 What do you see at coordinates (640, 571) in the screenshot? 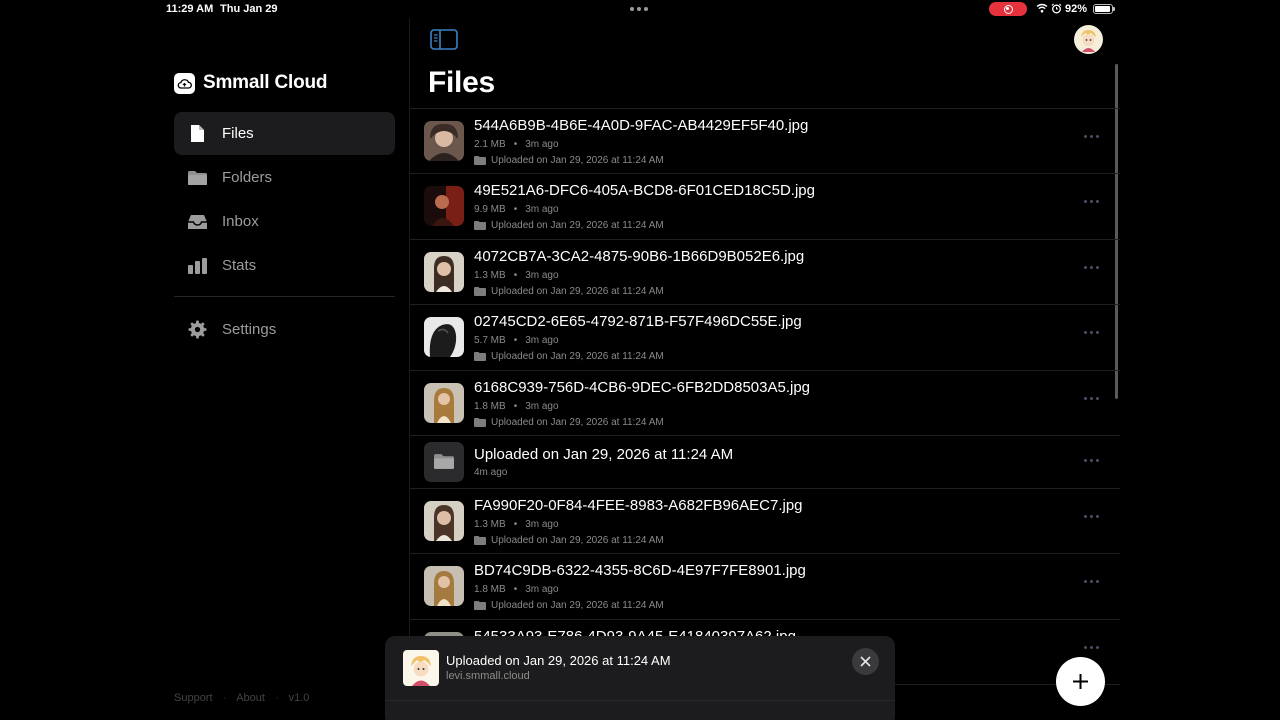
I see `file-name: BD74C9DB-6322-4355-8C6D-4E97F7FE8901.jpg` at bounding box center [640, 571].